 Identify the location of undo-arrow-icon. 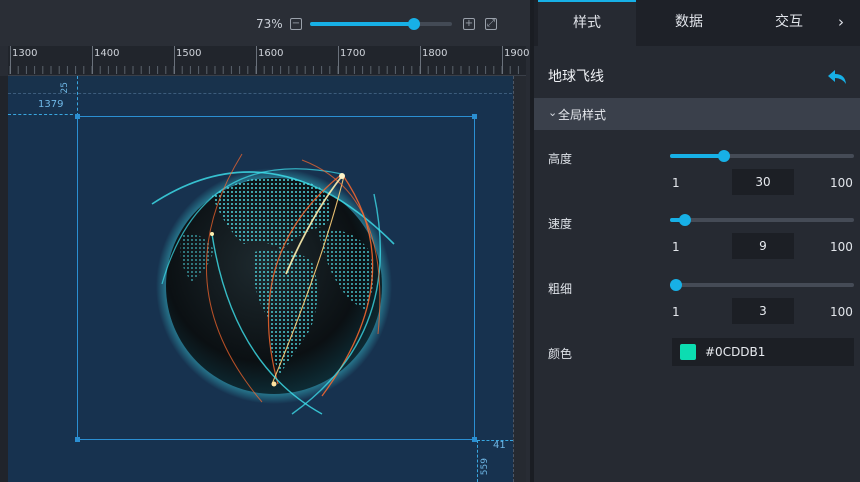
(837, 77).